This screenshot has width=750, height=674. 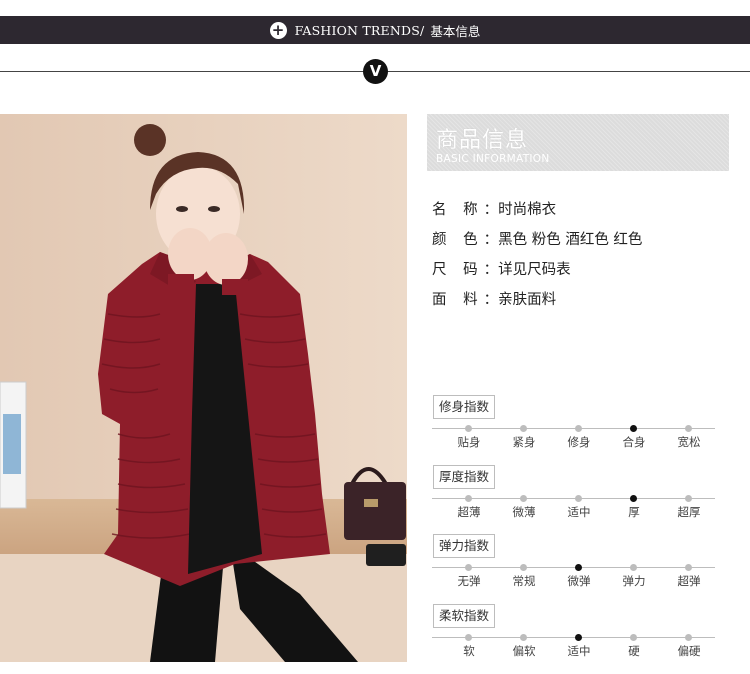 What do you see at coordinates (579, 581) in the screenshot?
I see `scale-option: 微弹` at bounding box center [579, 581].